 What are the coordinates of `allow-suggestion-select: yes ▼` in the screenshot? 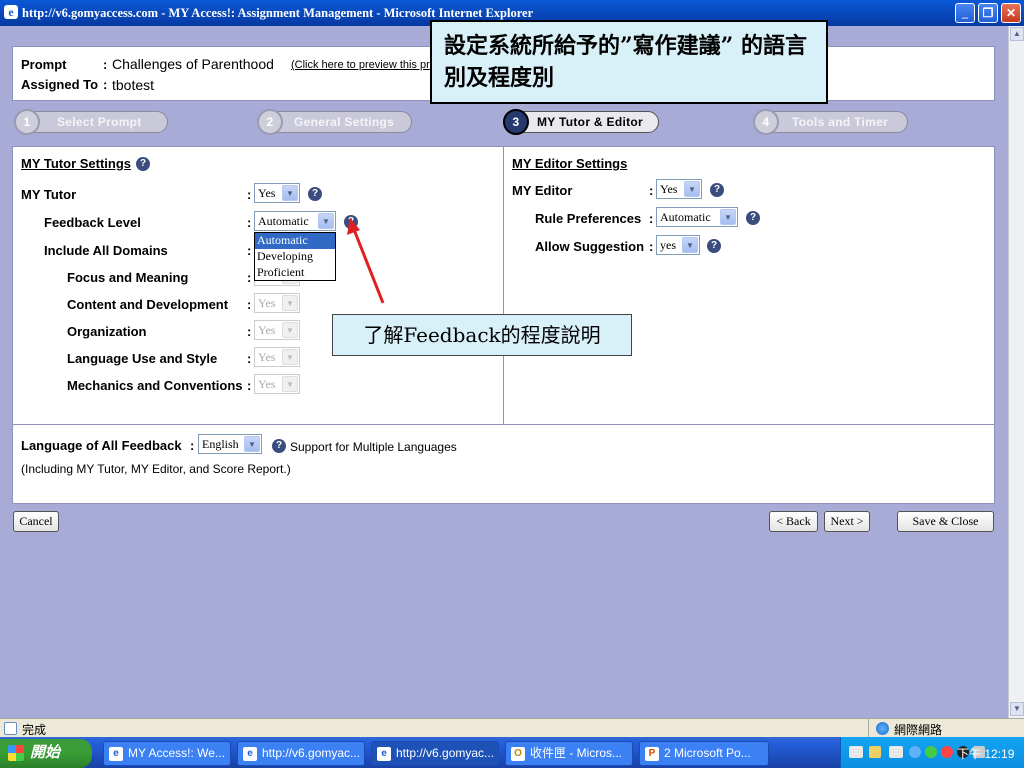 It's located at (678, 245).